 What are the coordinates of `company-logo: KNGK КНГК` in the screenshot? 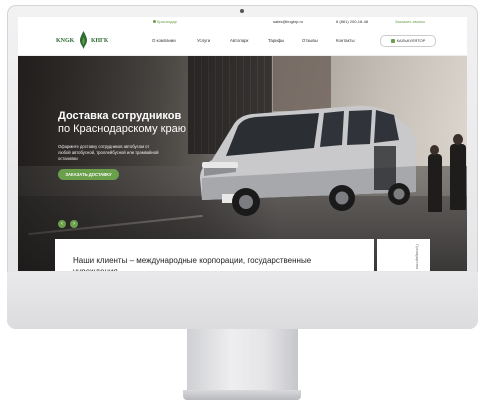 It's located at (84, 40).